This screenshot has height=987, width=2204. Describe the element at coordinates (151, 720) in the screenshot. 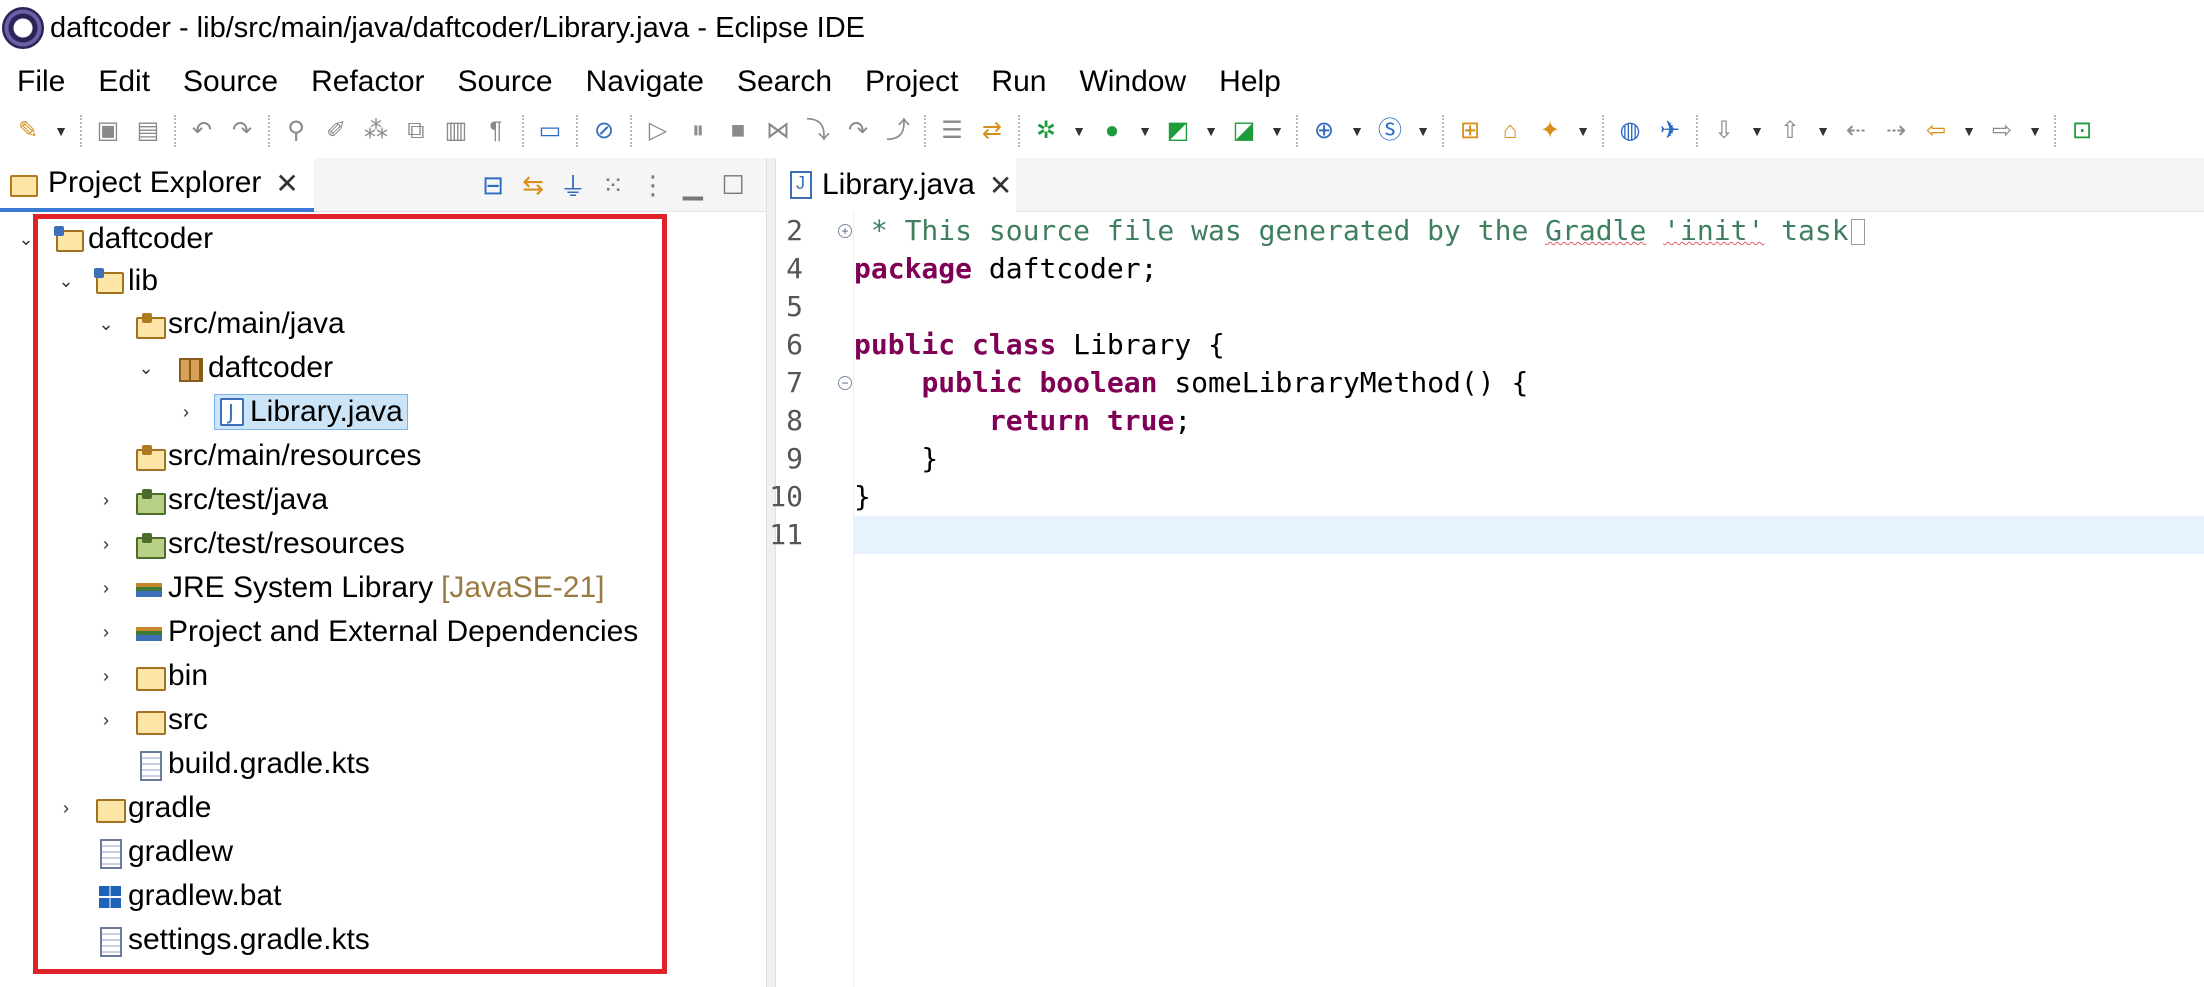

I see `tree-item-src: › src` at that location.